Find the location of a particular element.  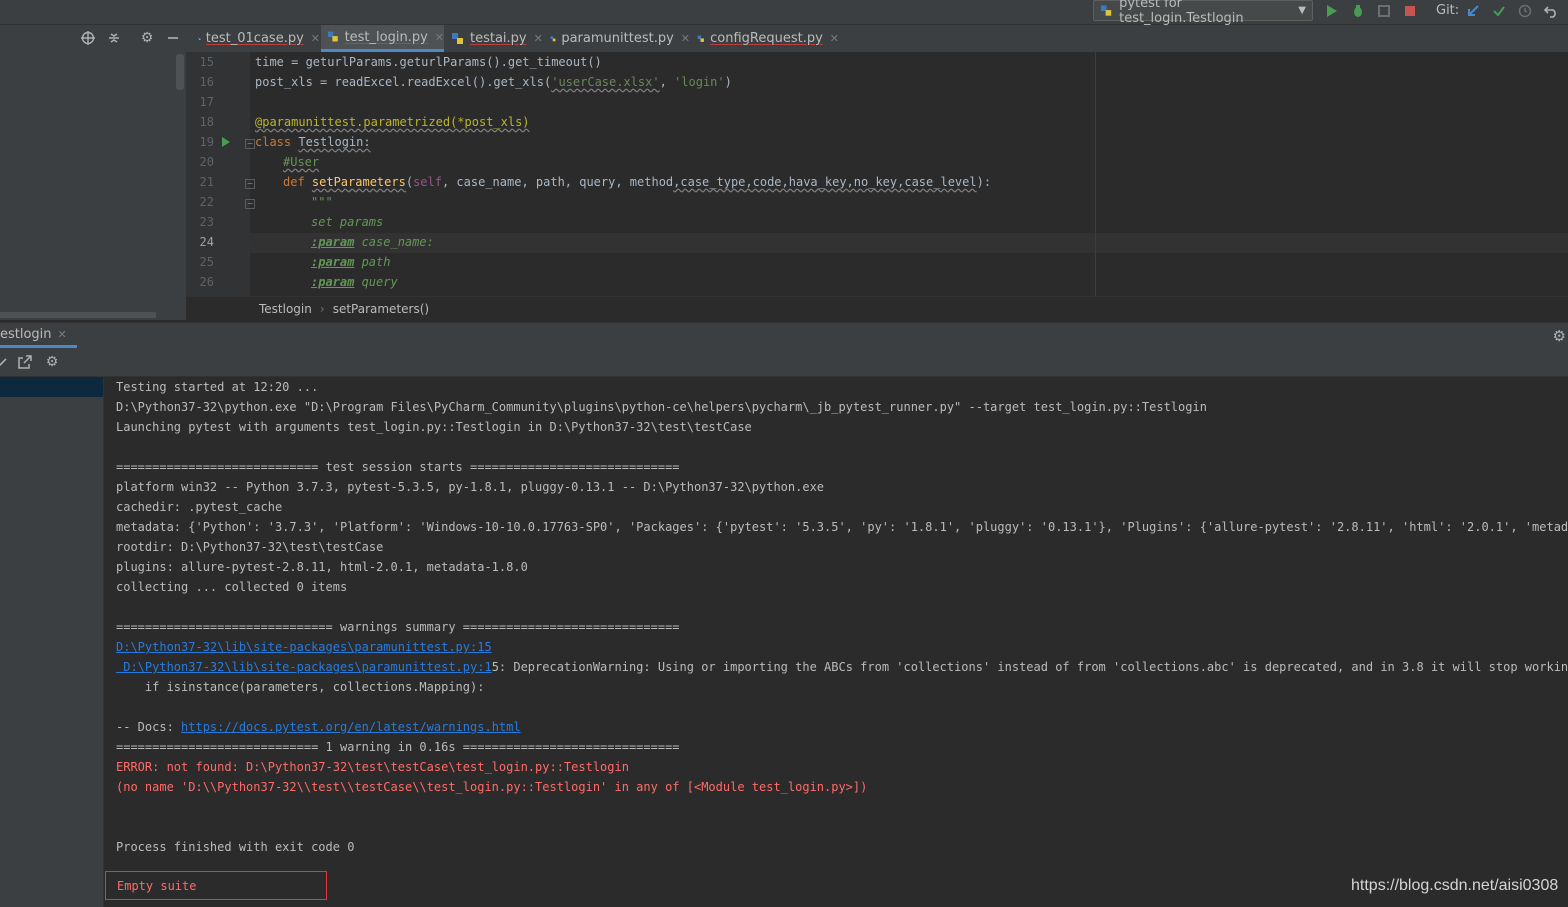

minimize-icon is located at coordinates (173, 38).